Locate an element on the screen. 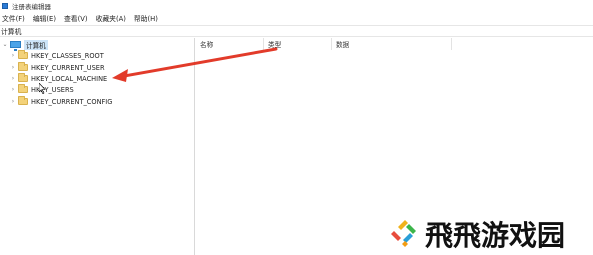 The image size is (593, 255). menu-bar: 文件(F) 编辑(E) 查看(V) 收藏夹(A) 帮助(H) is located at coordinates (296, 18).